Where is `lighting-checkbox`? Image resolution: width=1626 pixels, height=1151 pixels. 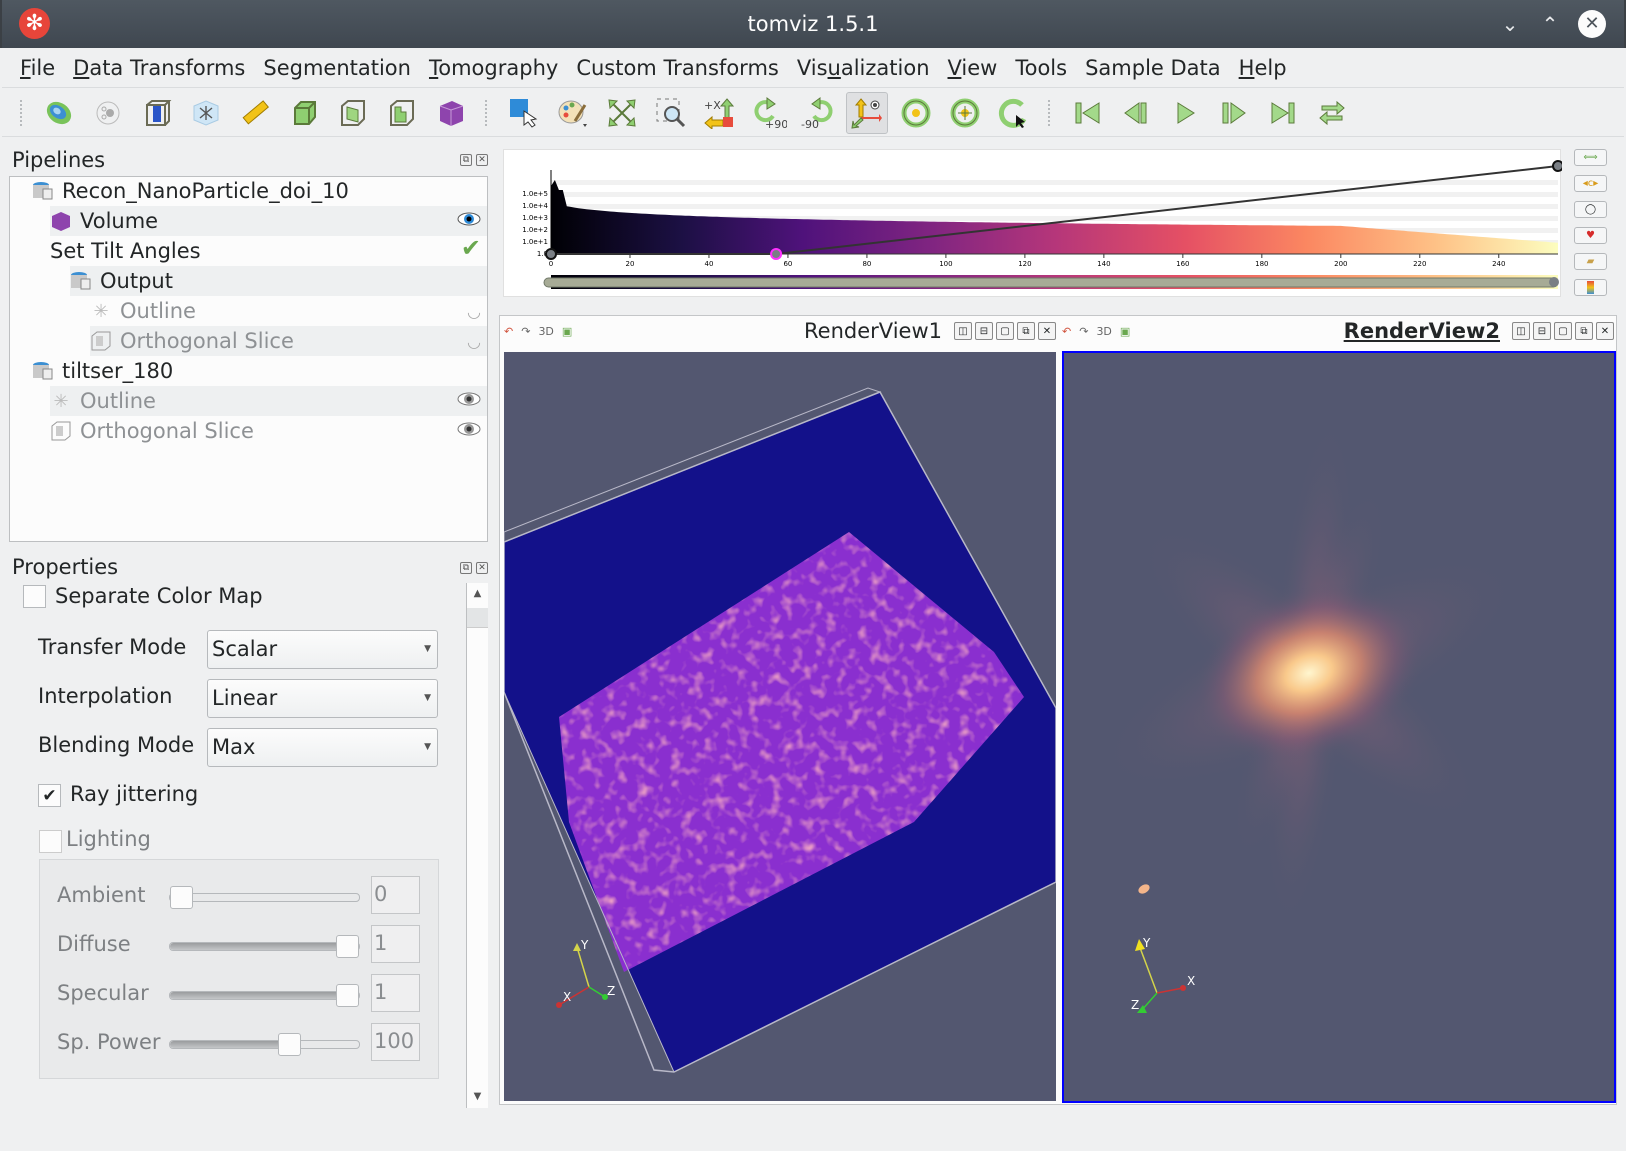 lighting-checkbox is located at coordinates (50, 841).